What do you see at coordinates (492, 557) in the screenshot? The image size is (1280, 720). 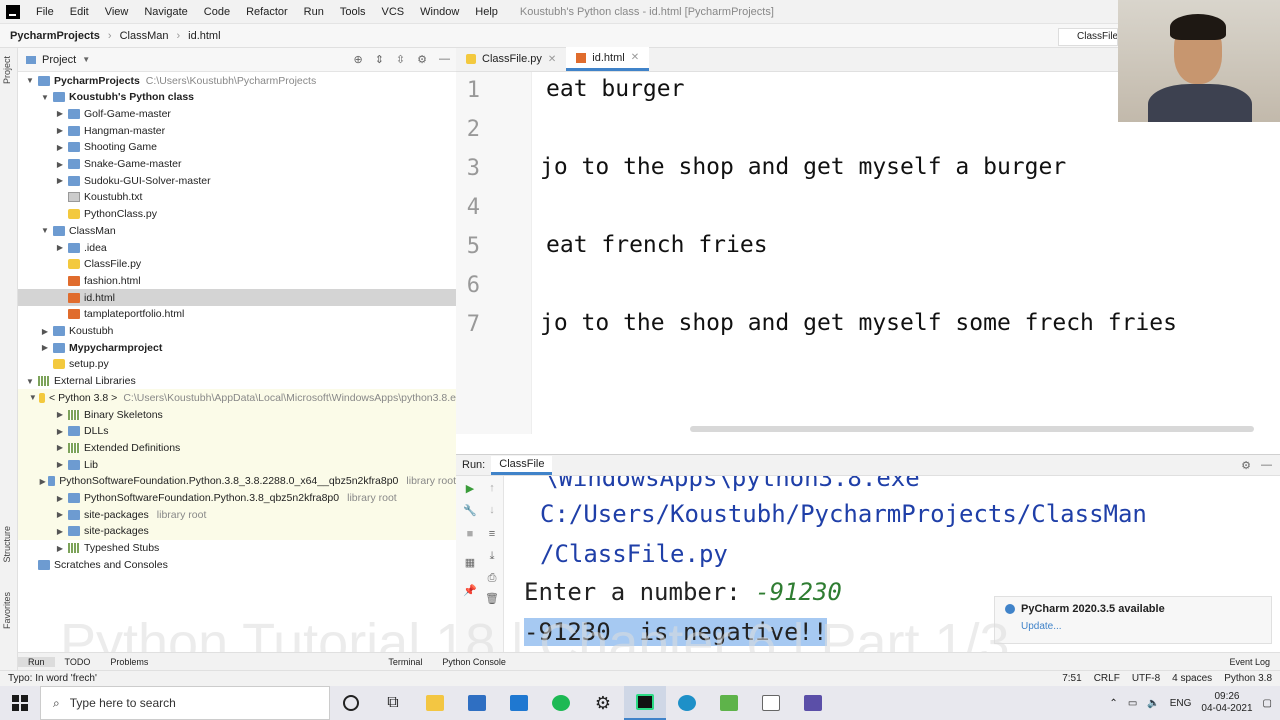 I see `scroll-end-icon: ⤓` at bounding box center [492, 557].